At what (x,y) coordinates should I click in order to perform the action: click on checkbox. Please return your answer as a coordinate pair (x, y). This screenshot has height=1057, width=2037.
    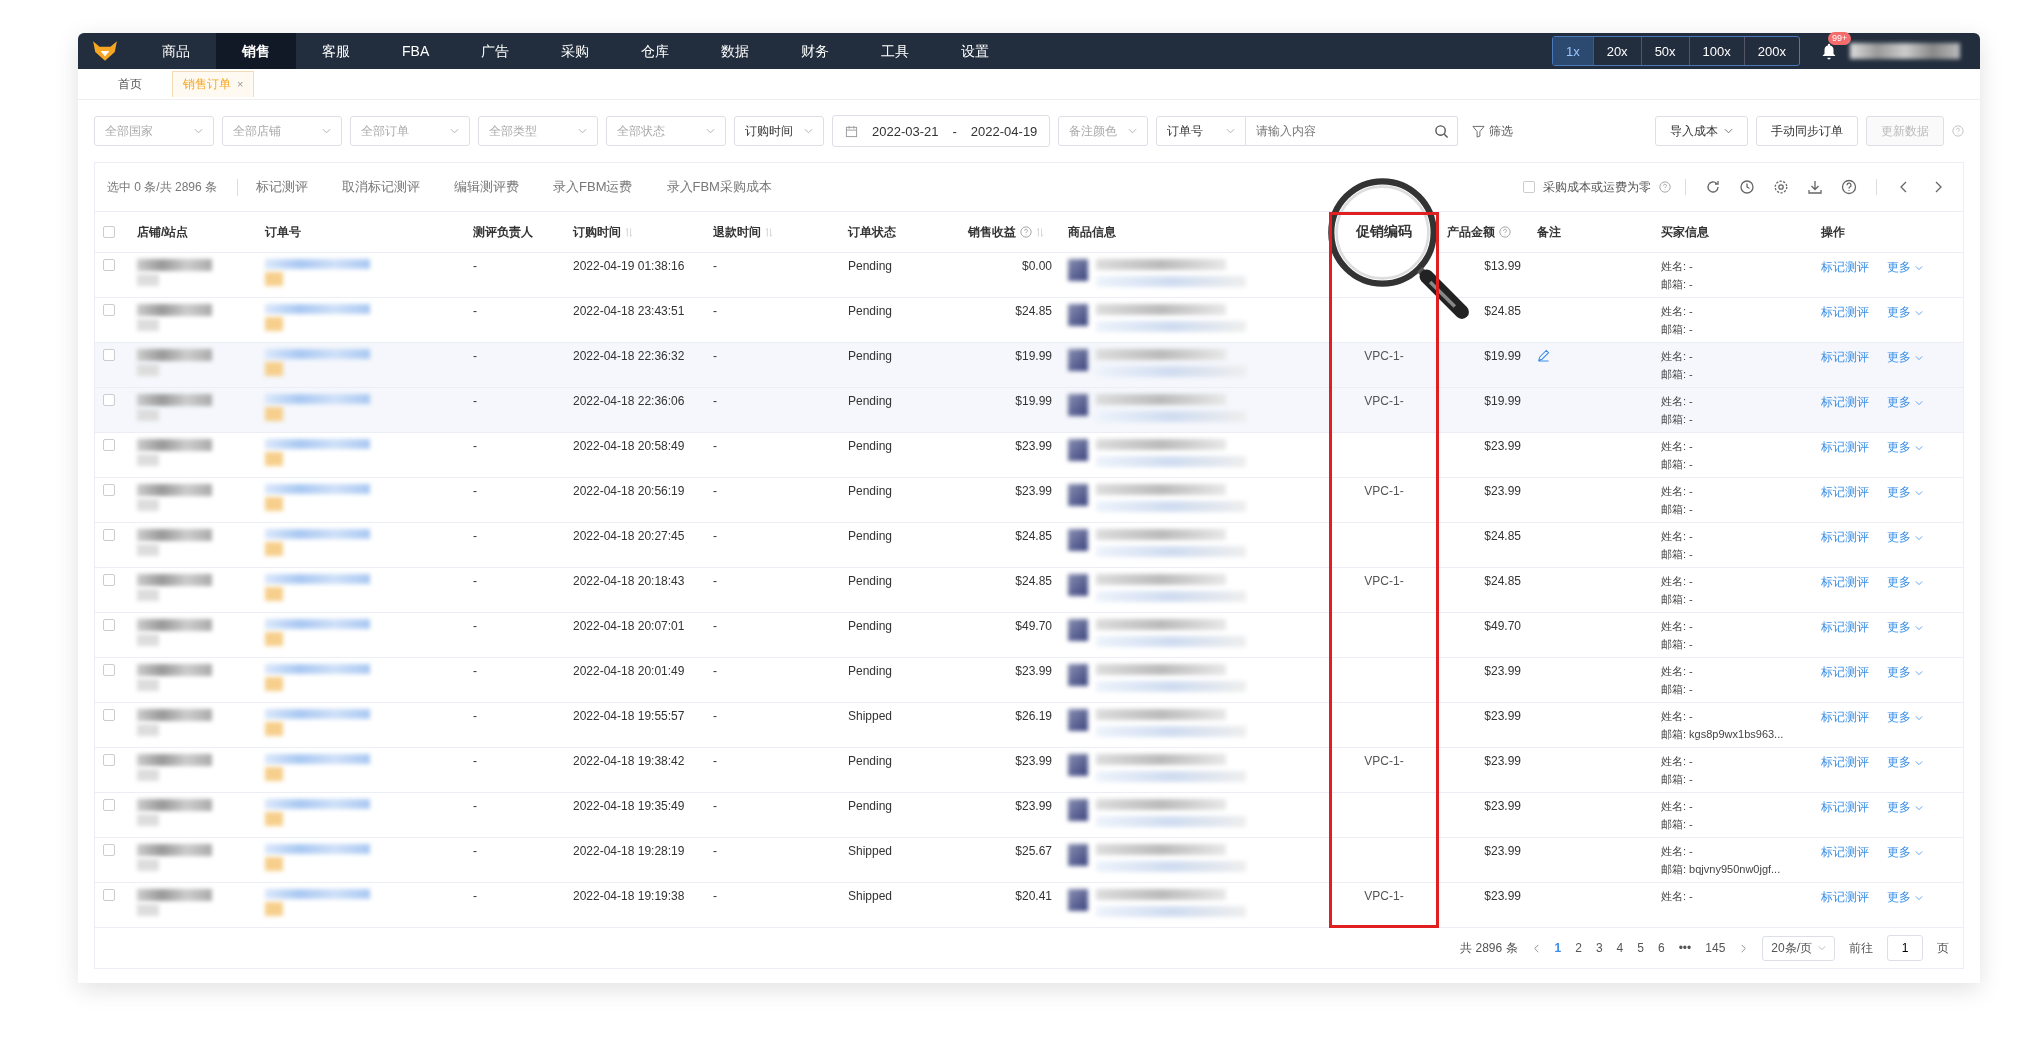
    Looking at the image, I should click on (1529, 187).